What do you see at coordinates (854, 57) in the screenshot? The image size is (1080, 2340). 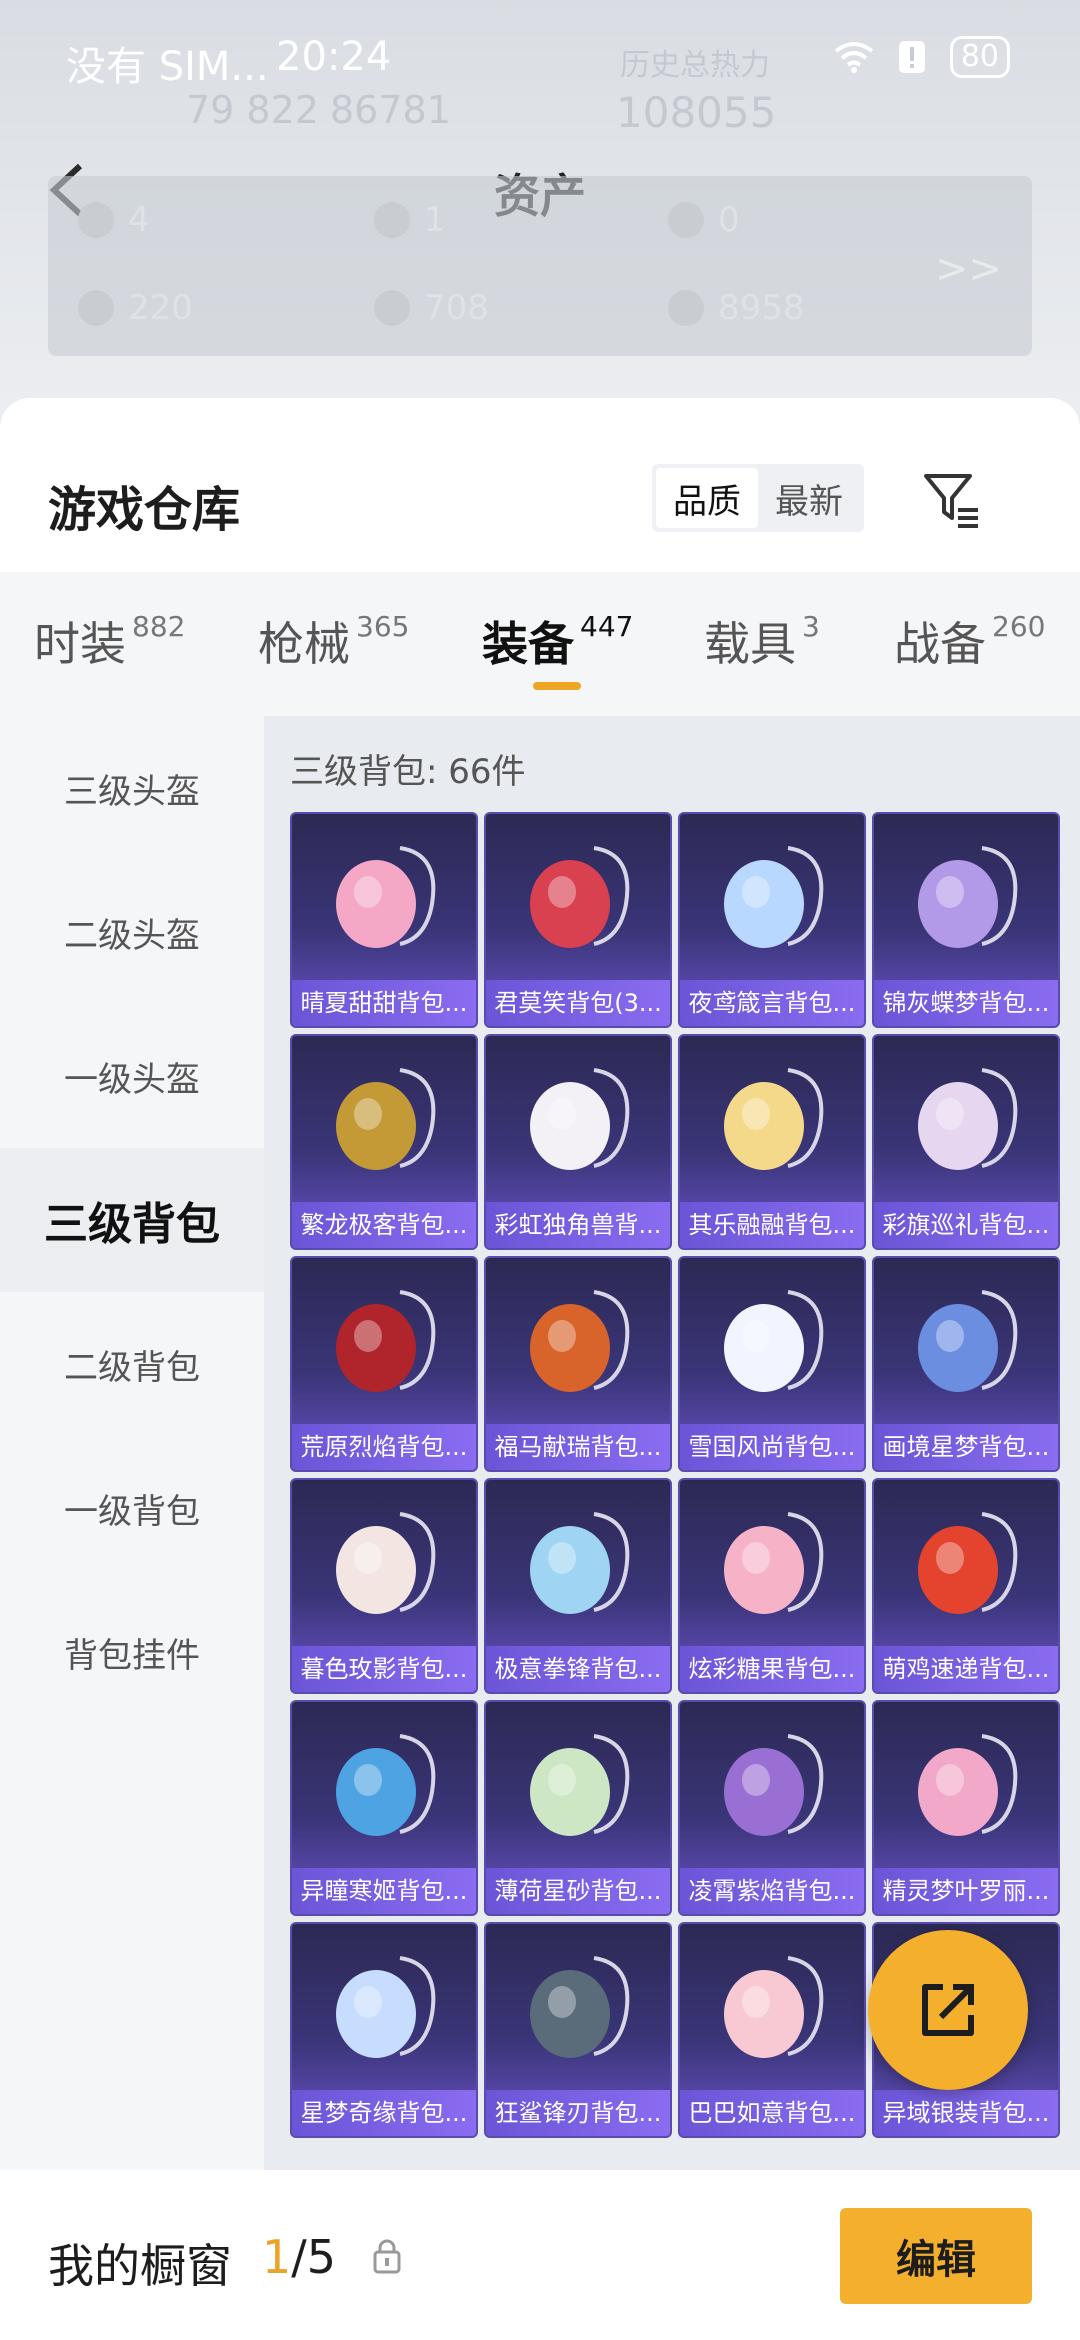 I see `wifi-icon` at bounding box center [854, 57].